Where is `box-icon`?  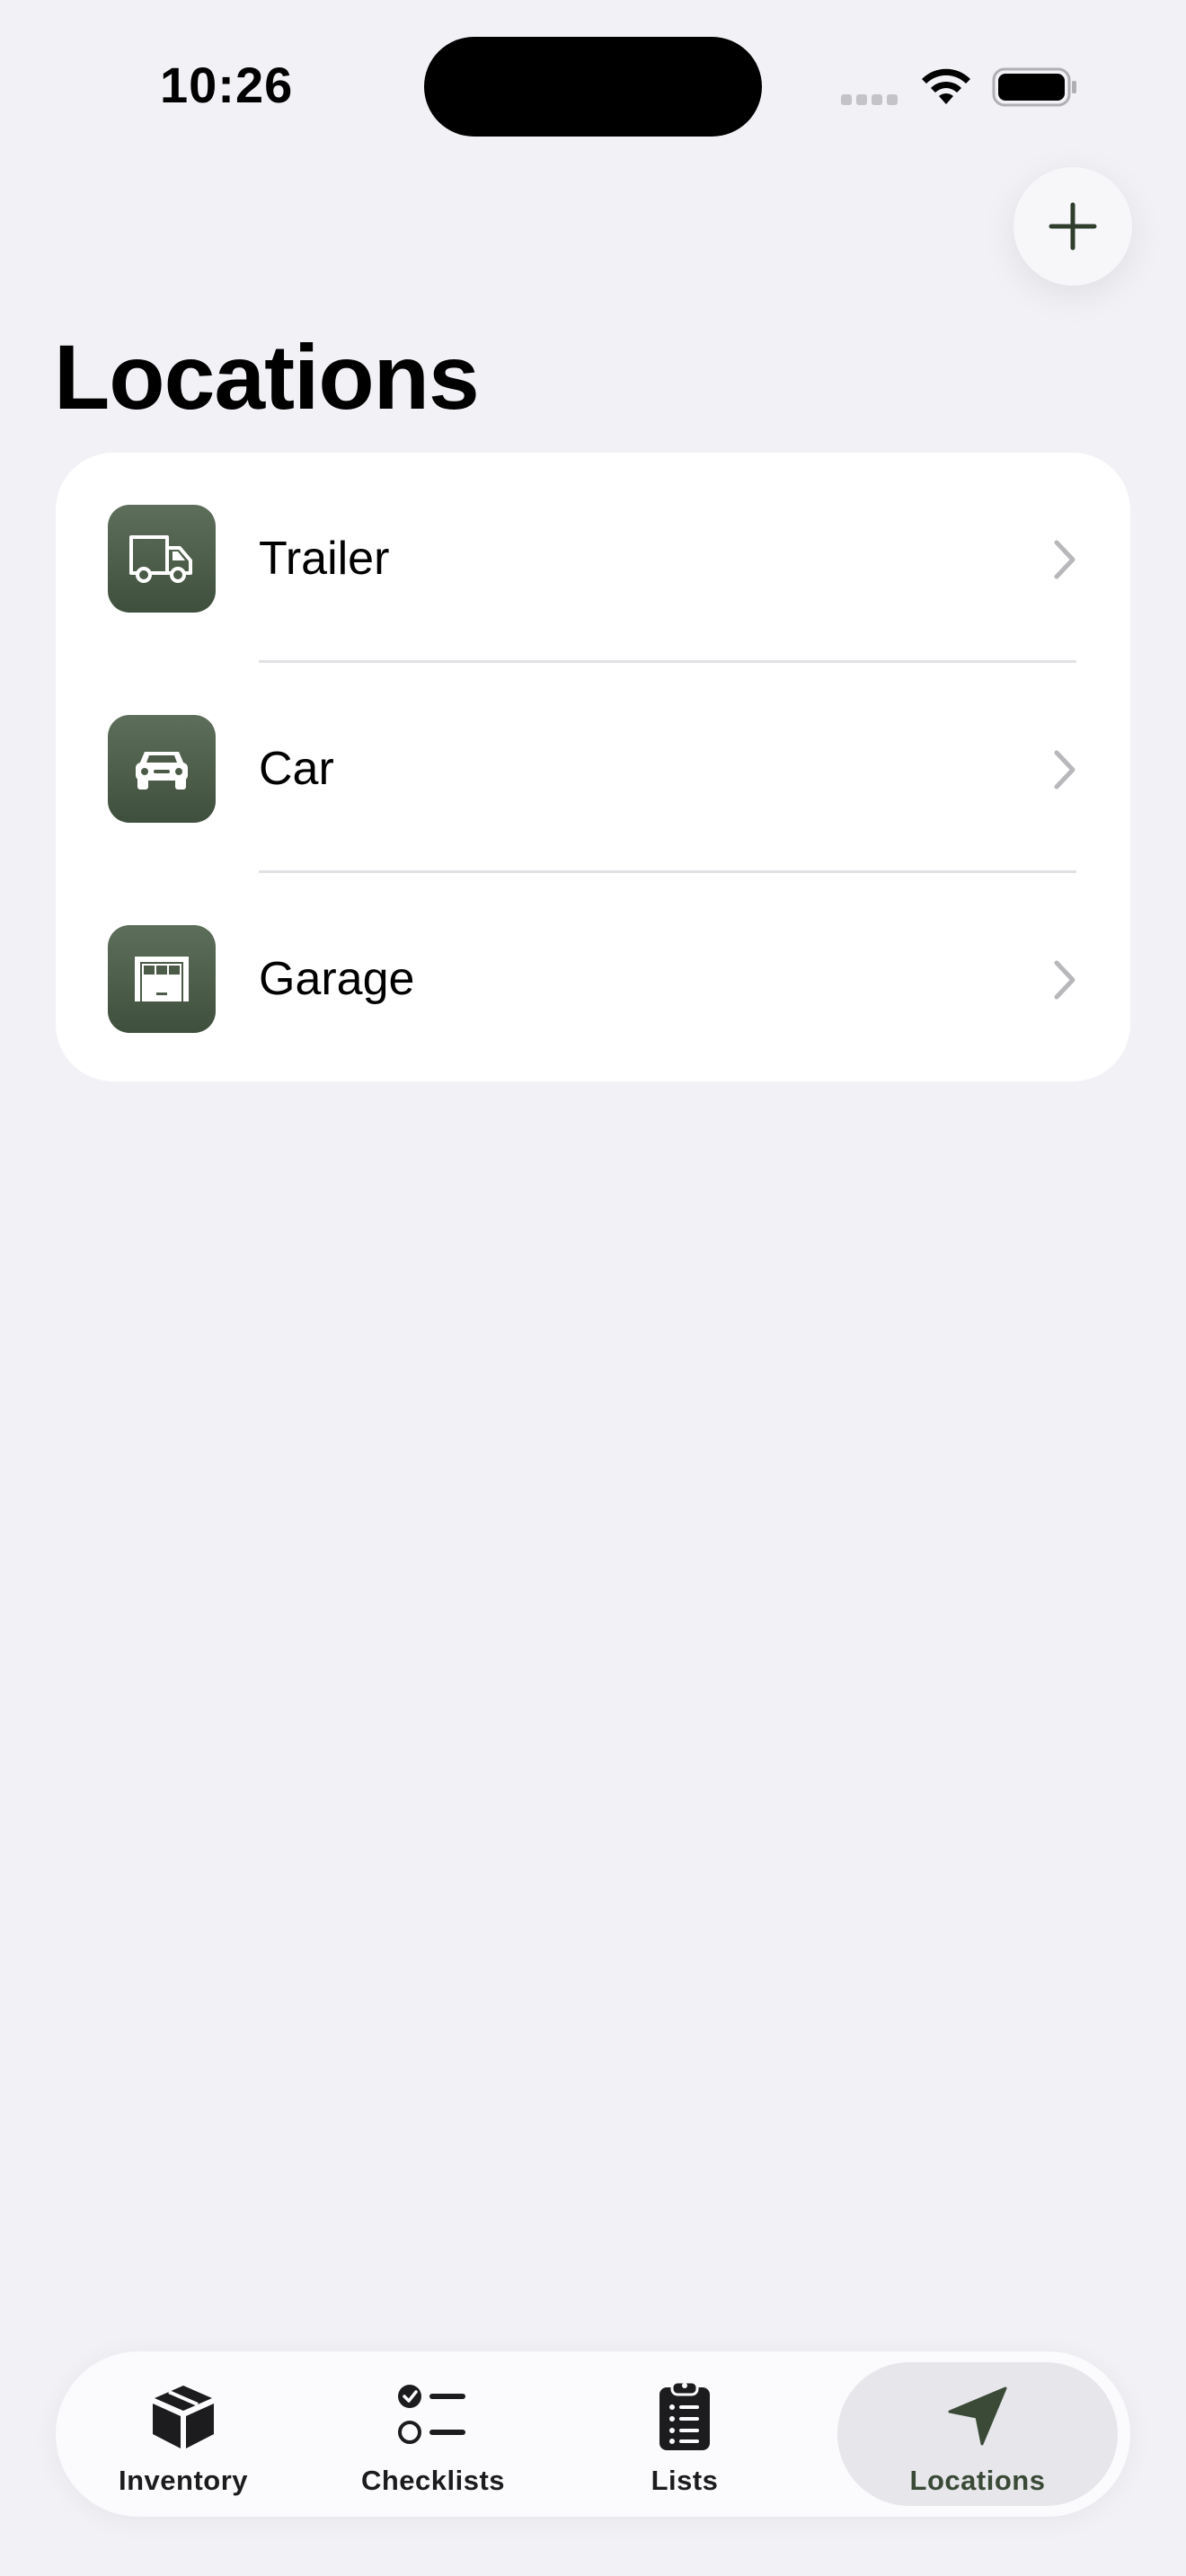 box-icon is located at coordinates (183, 2416).